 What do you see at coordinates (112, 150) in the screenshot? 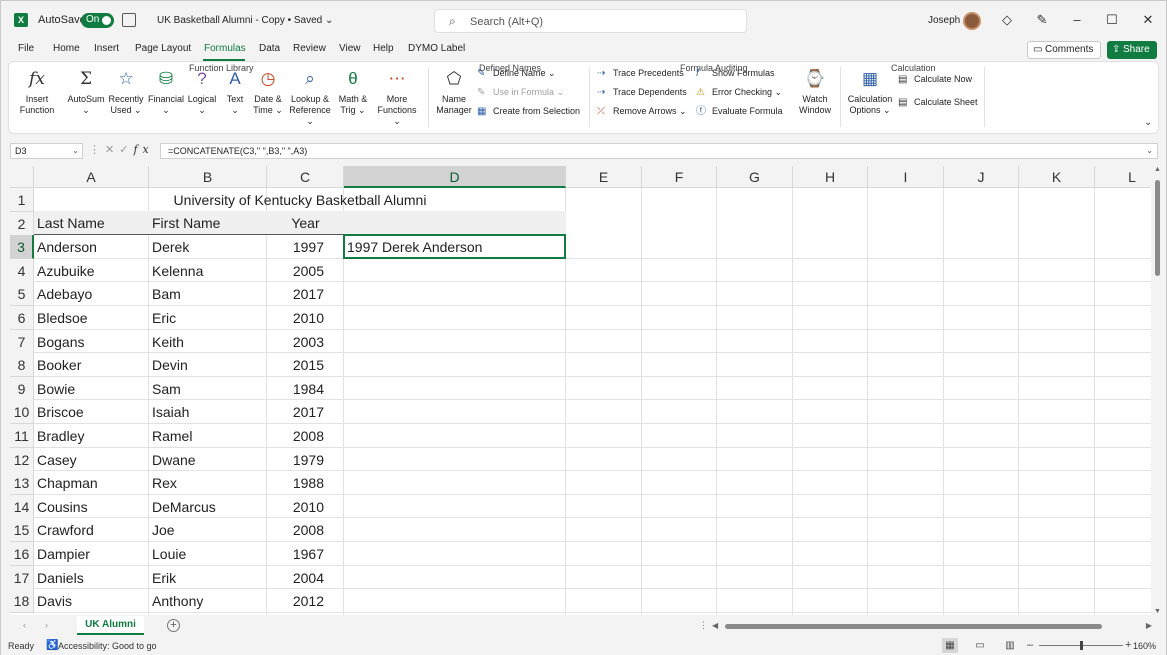
I see `cancel-icon: ✕` at bounding box center [112, 150].